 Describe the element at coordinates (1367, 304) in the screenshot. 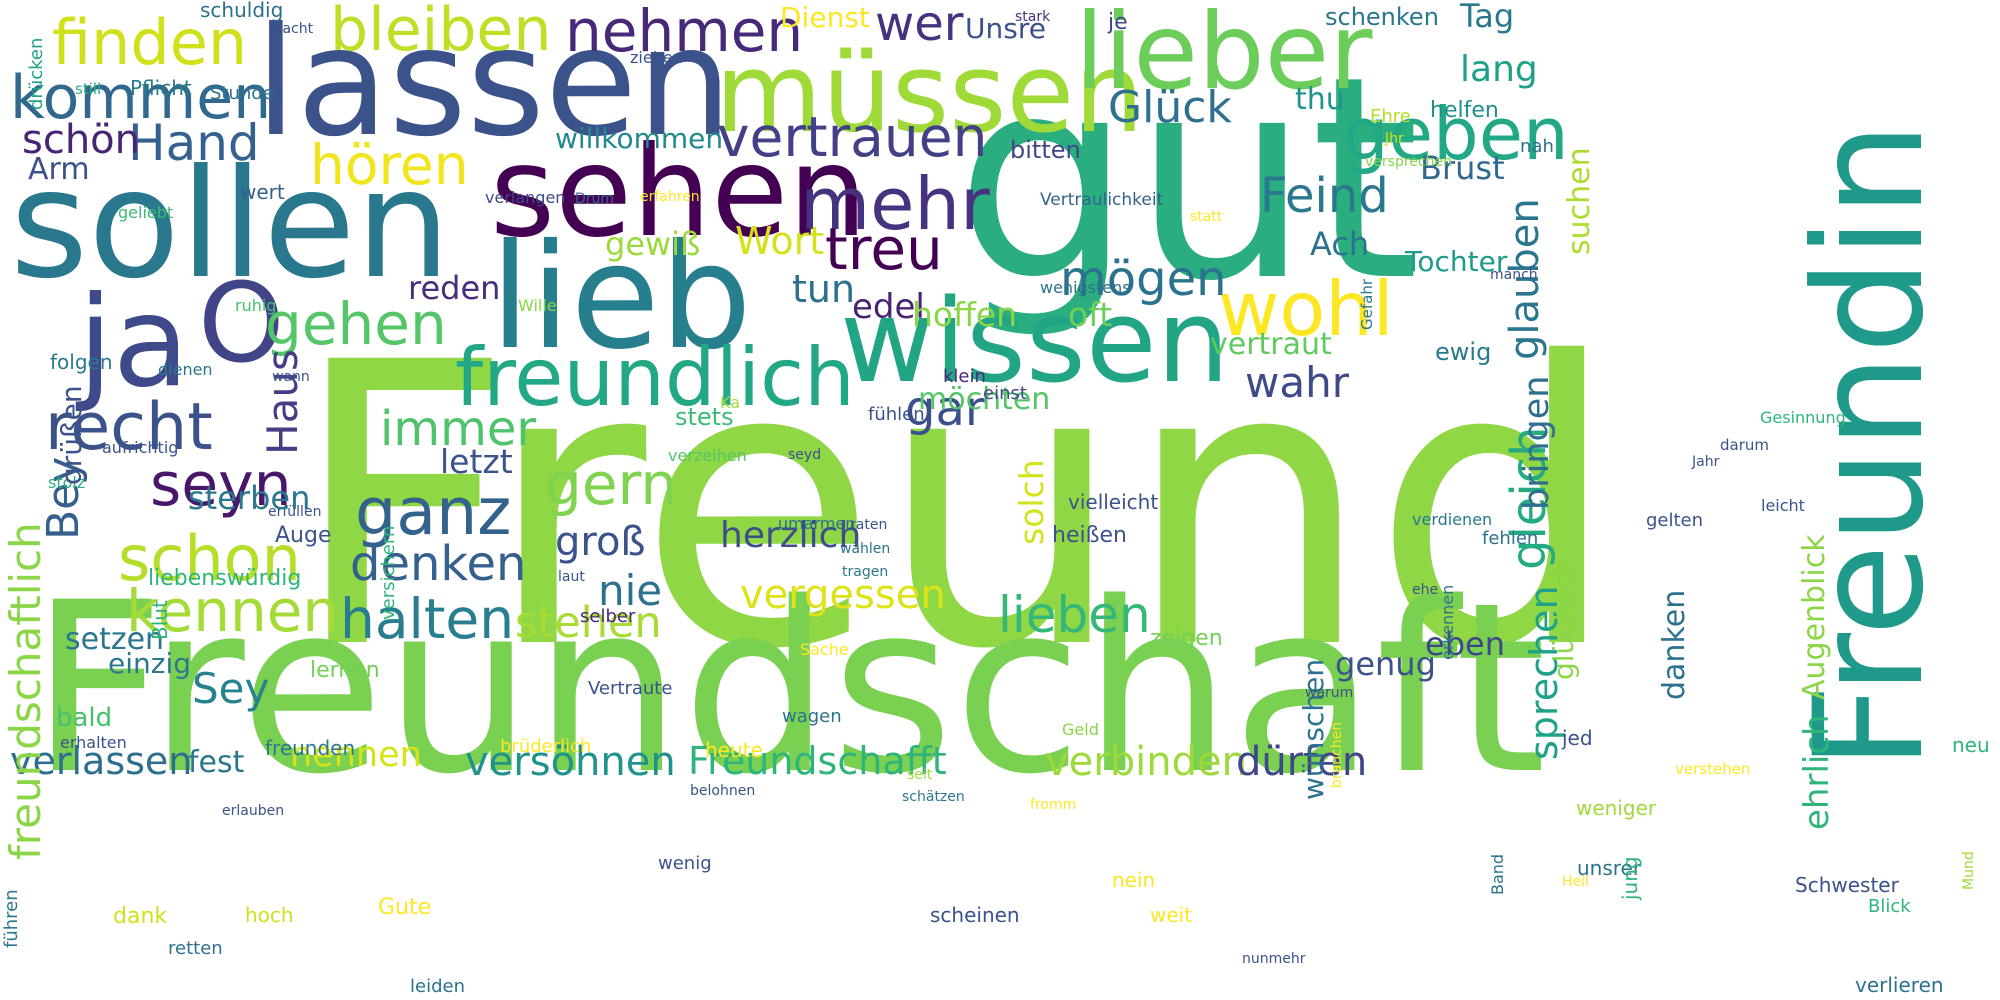

I see `word-113: Gefahr` at that location.